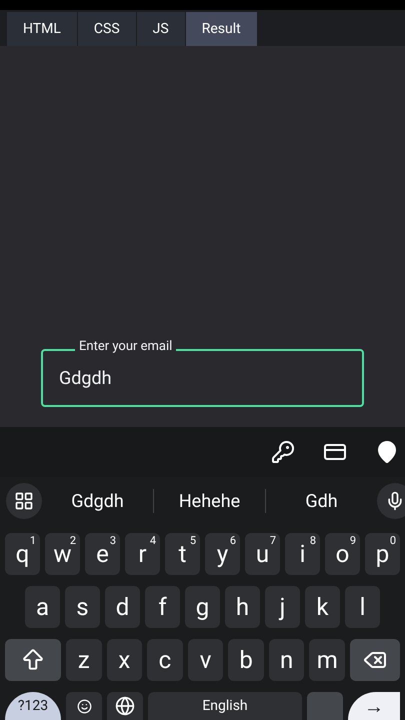  I want to click on apps-button, so click(24, 501).